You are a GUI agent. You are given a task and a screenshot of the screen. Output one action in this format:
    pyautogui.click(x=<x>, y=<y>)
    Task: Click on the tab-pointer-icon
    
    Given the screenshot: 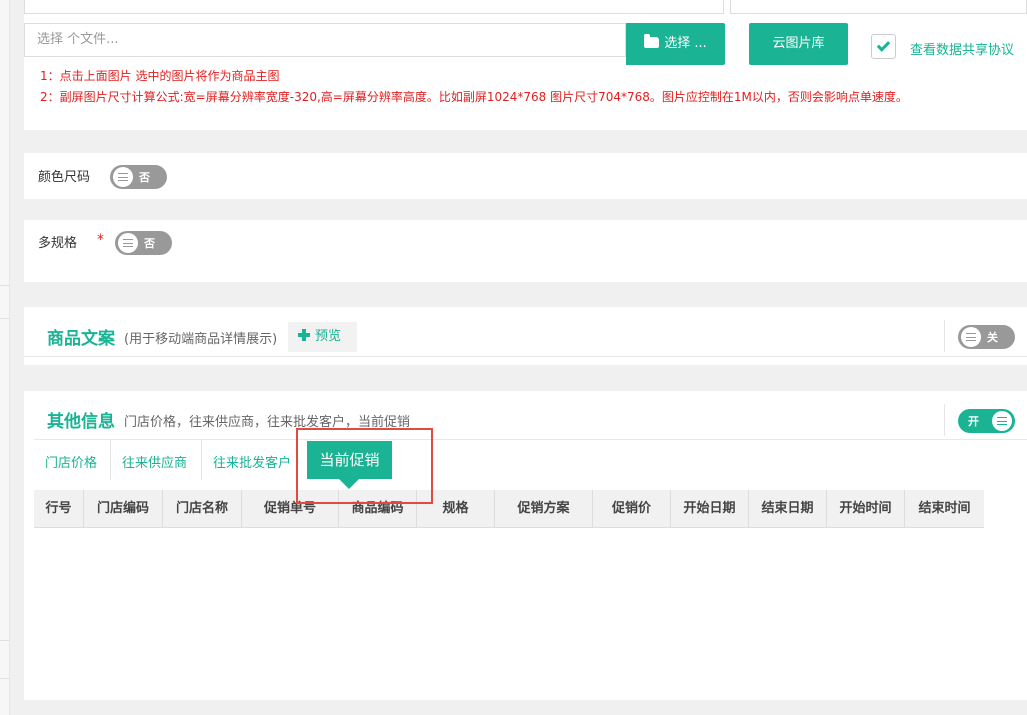 What is the action you would take?
    pyautogui.click(x=349, y=484)
    